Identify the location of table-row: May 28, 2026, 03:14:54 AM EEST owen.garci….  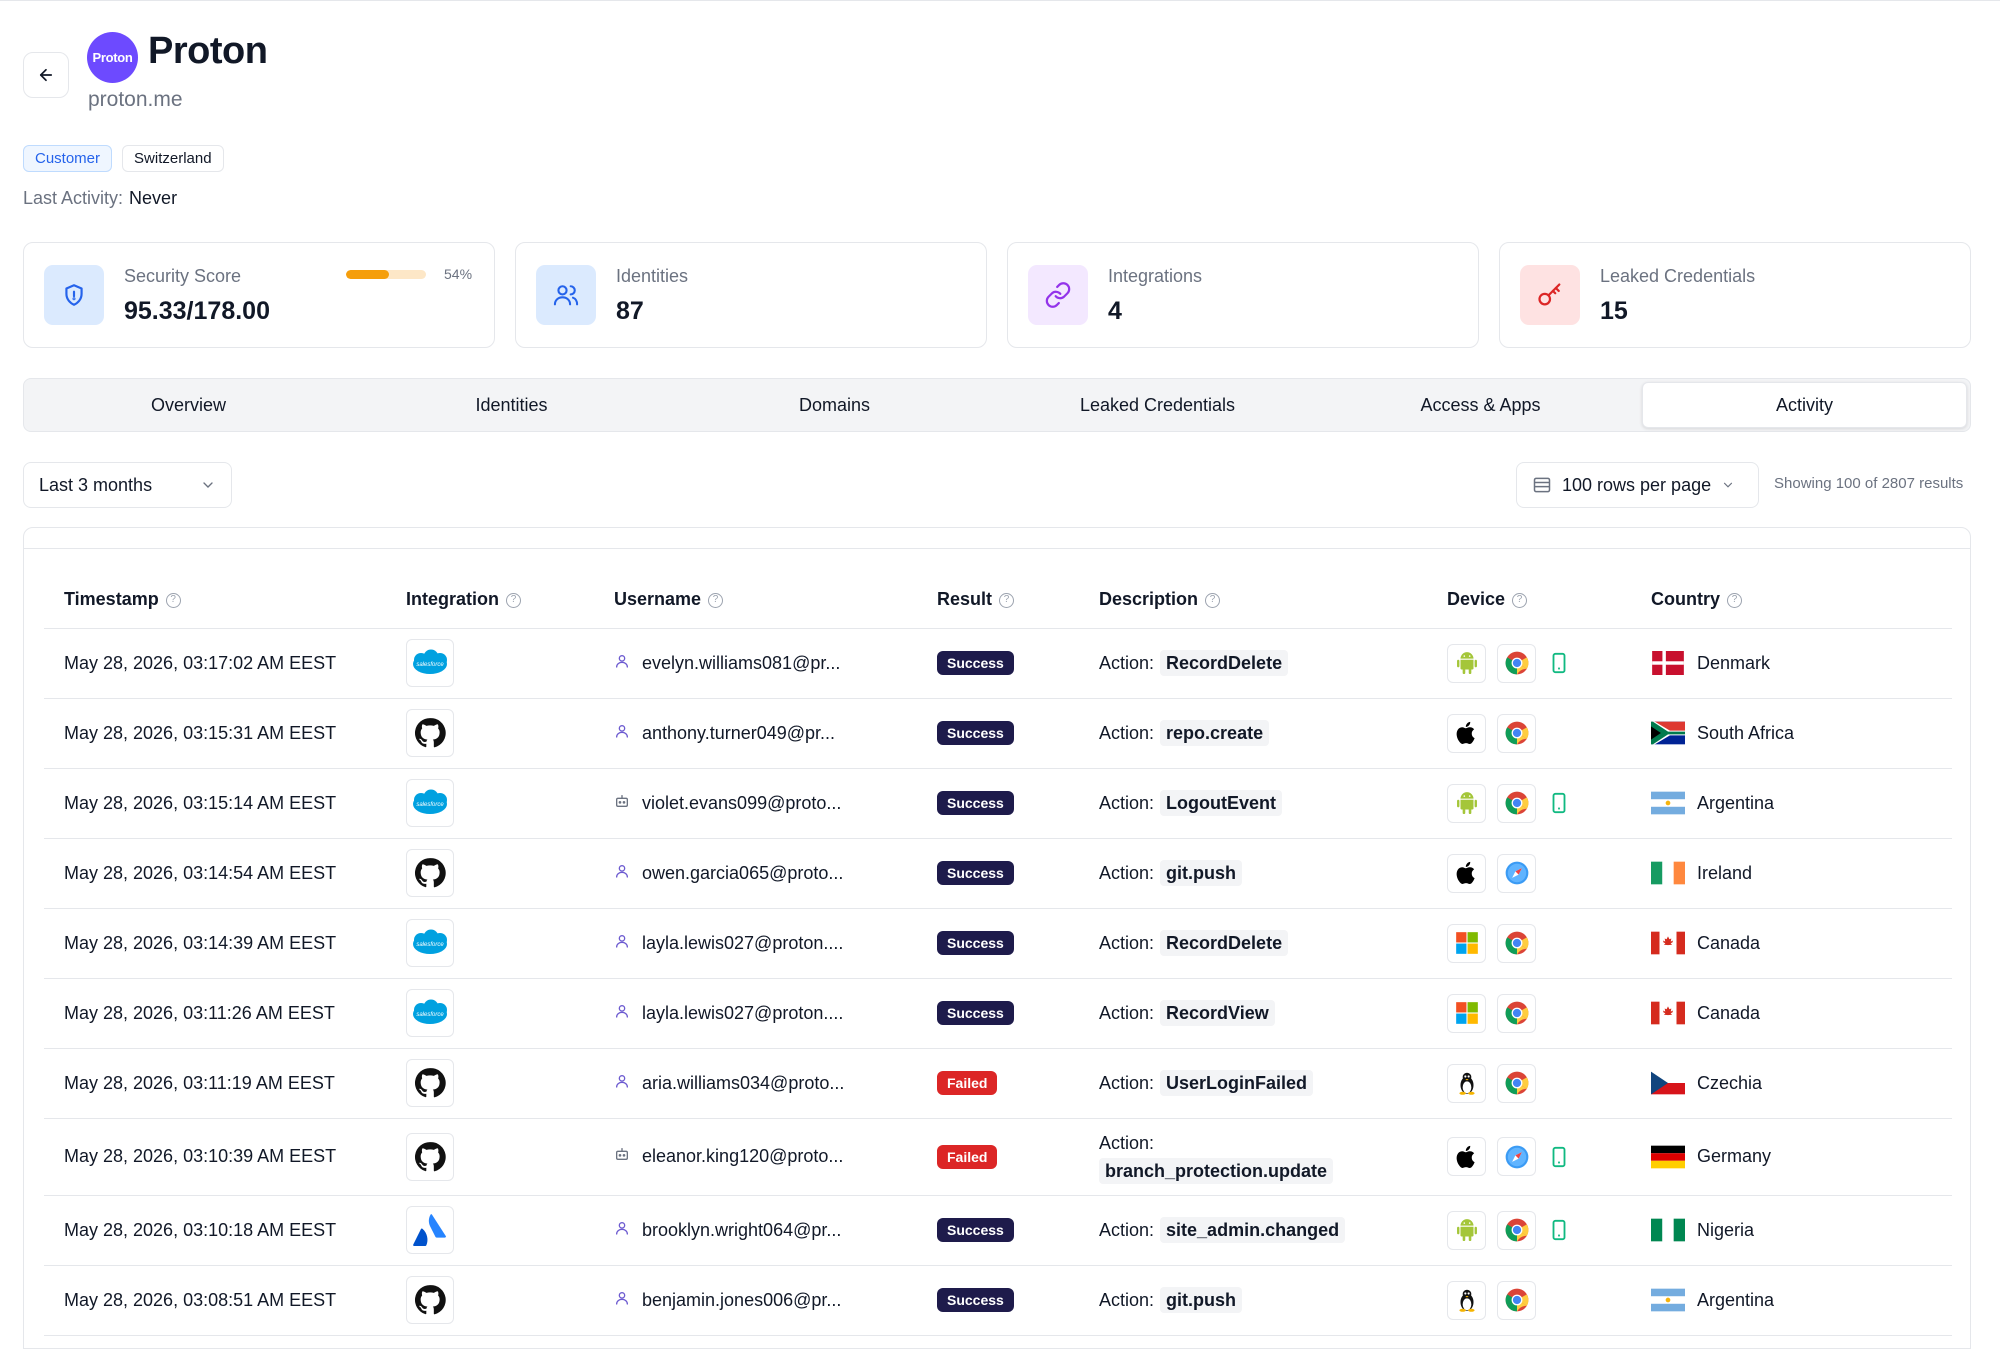
(998, 873).